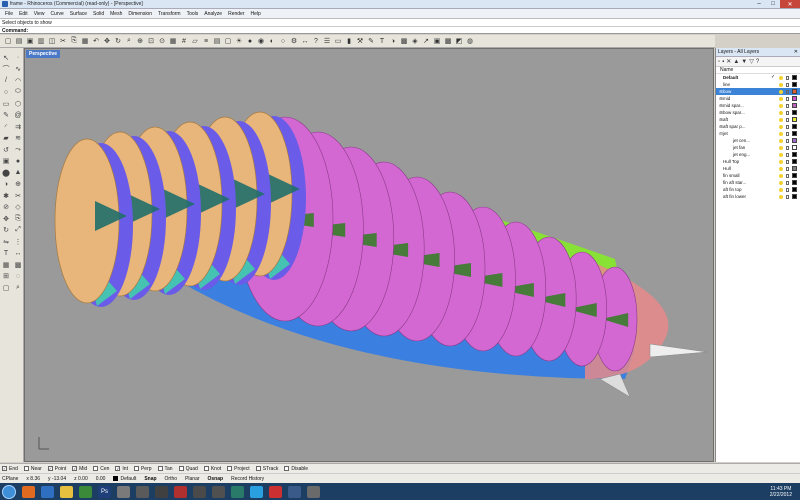  What do you see at coordinates (169, 14) in the screenshot?
I see `menu-transform: Transform` at bounding box center [169, 14].